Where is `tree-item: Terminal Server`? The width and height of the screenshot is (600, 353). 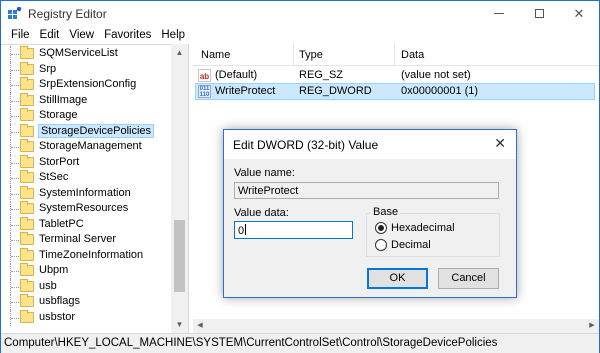
tree-item: Terminal Server is located at coordinates (86, 240).